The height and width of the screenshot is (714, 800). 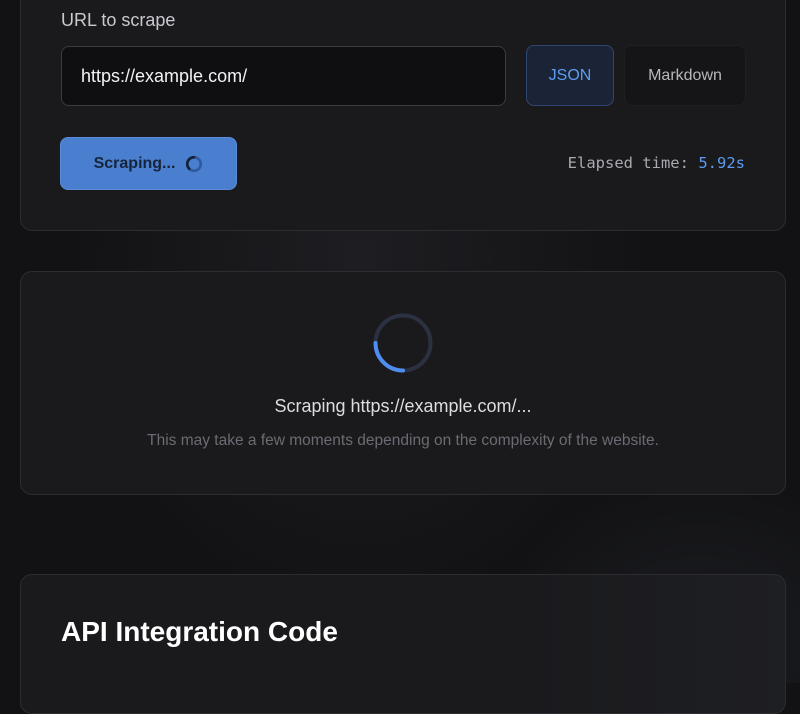 What do you see at coordinates (199, 631) in the screenshot?
I see `api-integration-title: API Integration Code` at bounding box center [199, 631].